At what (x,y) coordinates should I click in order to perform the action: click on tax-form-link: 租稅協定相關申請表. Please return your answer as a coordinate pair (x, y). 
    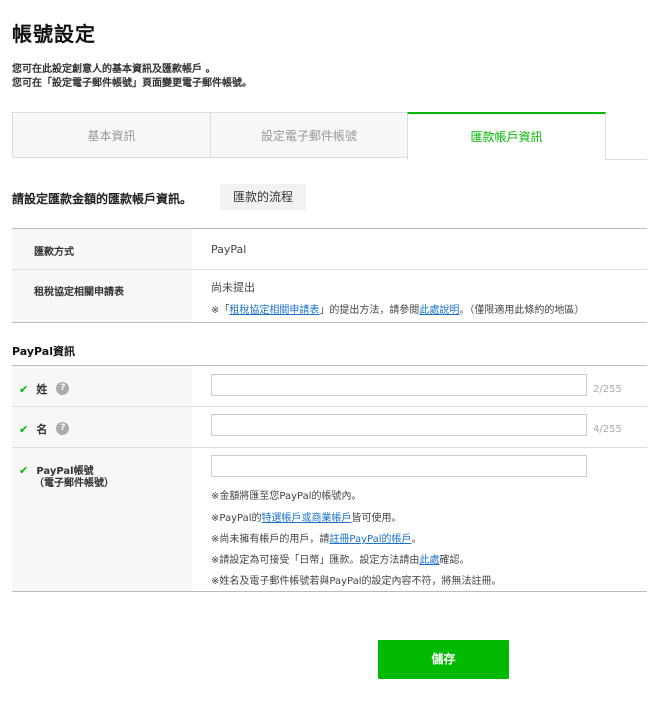
    Looking at the image, I should click on (274, 310).